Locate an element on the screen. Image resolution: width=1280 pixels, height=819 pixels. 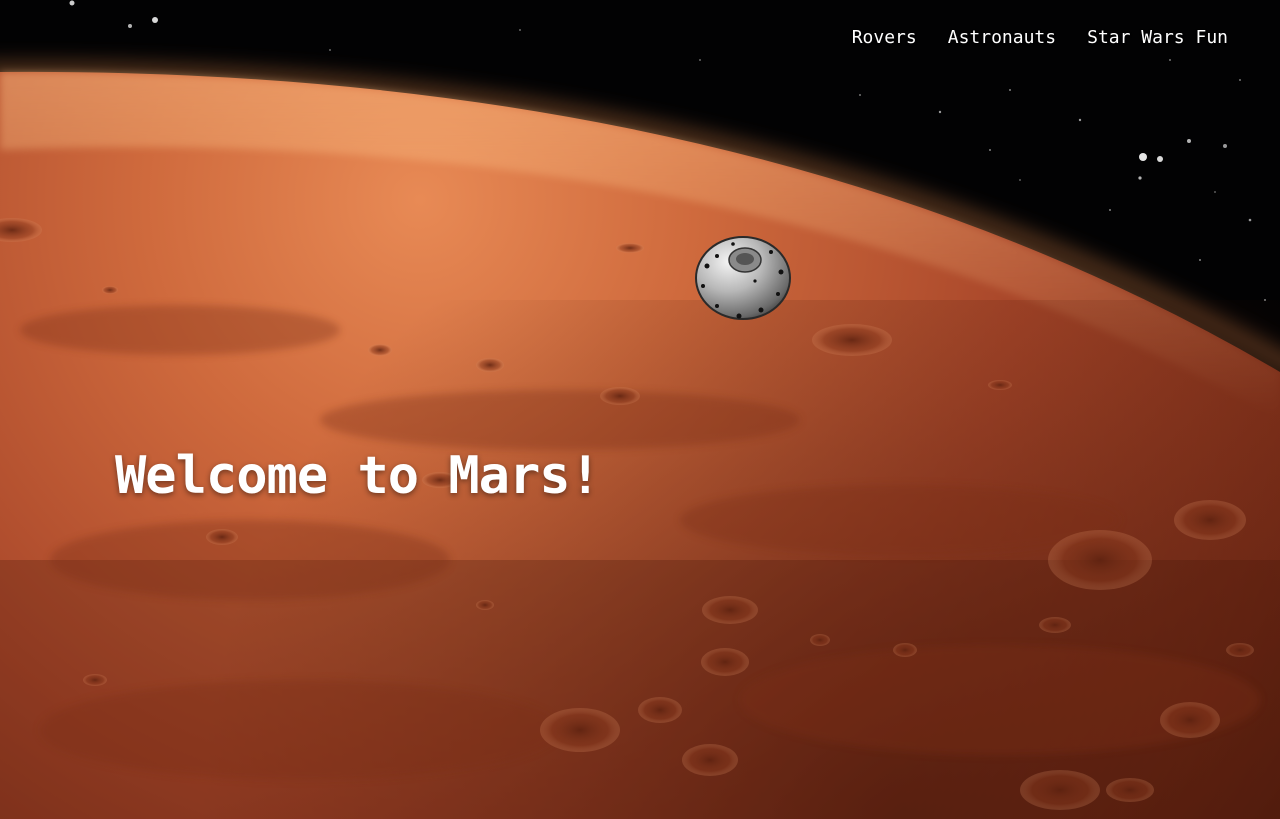
nav-link-rovers: Rovers is located at coordinates (884, 37).